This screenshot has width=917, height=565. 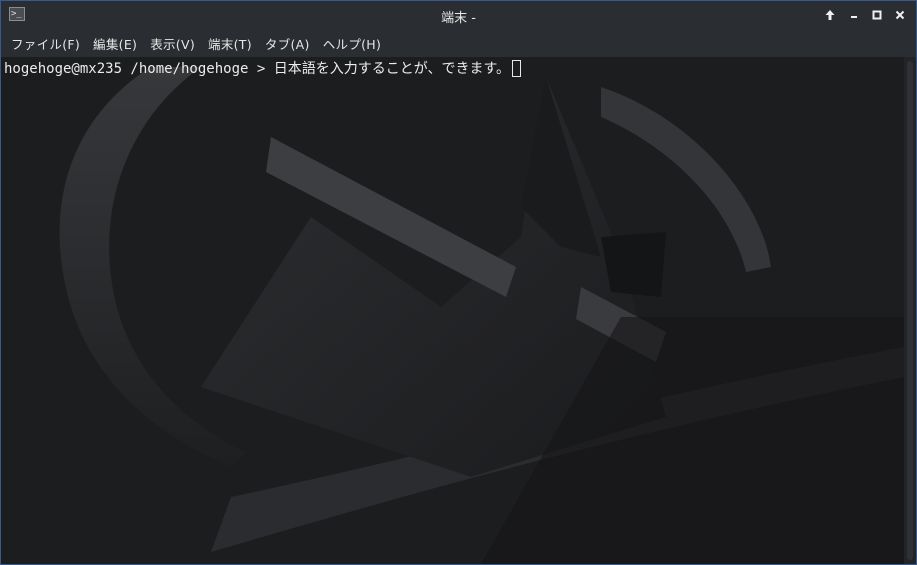 I want to click on menu-tabs: タブ(A), so click(x=287, y=43).